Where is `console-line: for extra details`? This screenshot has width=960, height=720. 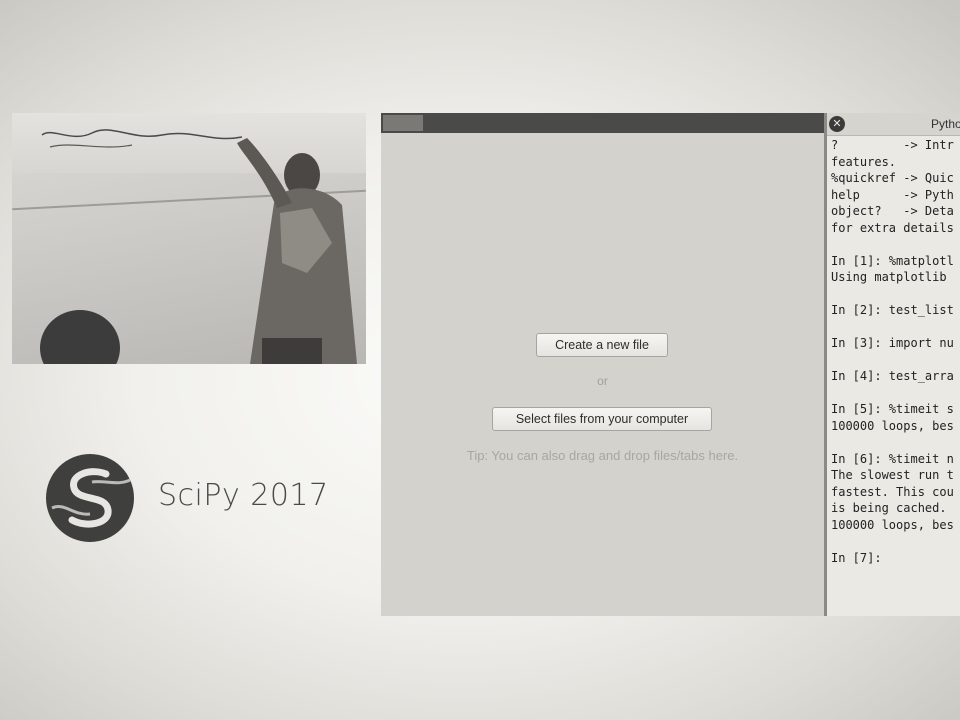 console-line: for extra details is located at coordinates (892, 227).